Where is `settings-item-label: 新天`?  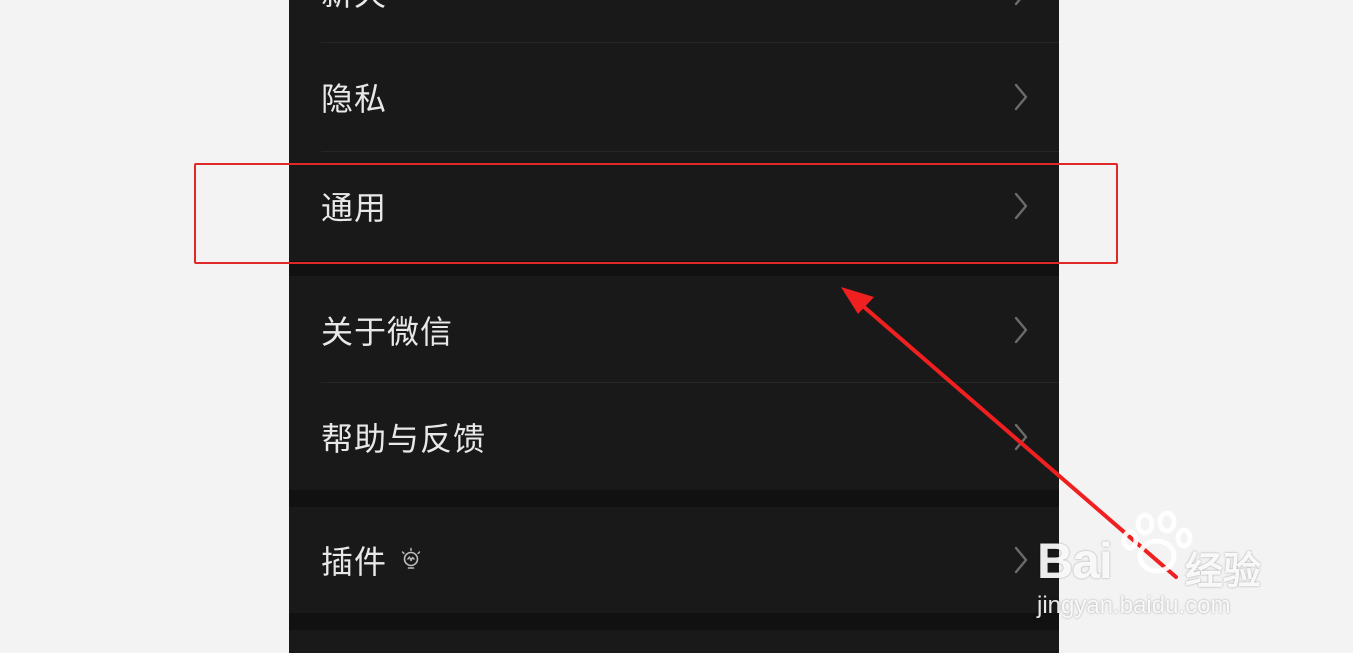
settings-item-label: 新天 is located at coordinates (354, 7).